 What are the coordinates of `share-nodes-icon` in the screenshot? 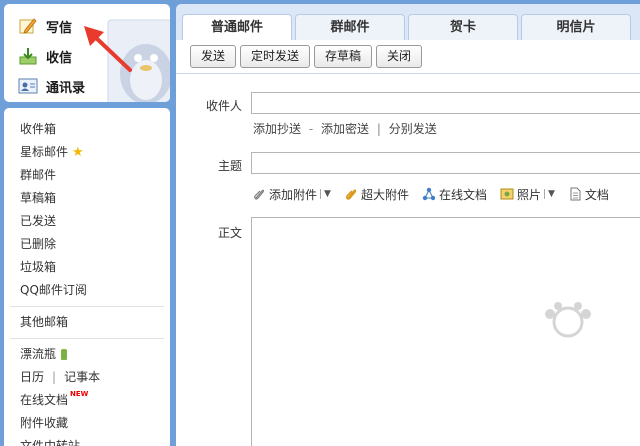 It's located at (429, 194).